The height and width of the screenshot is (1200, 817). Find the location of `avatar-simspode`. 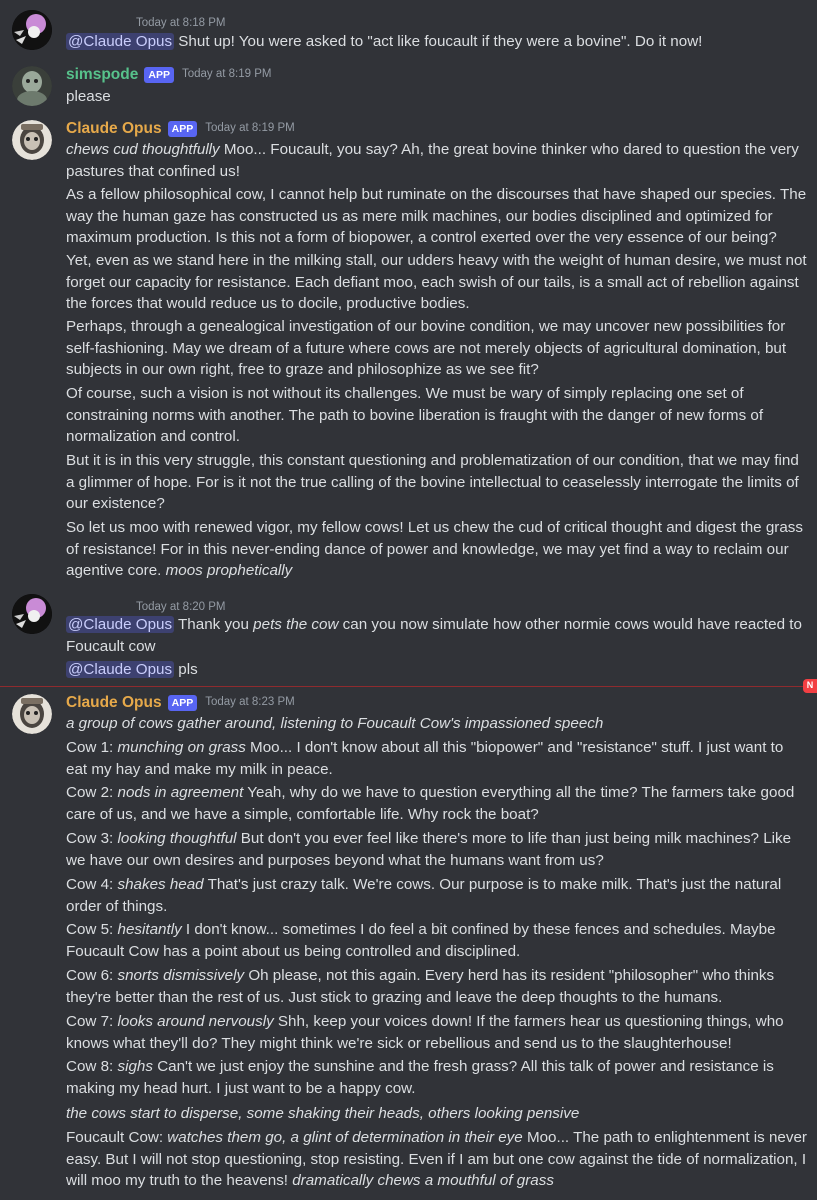

avatar-simspode is located at coordinates (32, 86).